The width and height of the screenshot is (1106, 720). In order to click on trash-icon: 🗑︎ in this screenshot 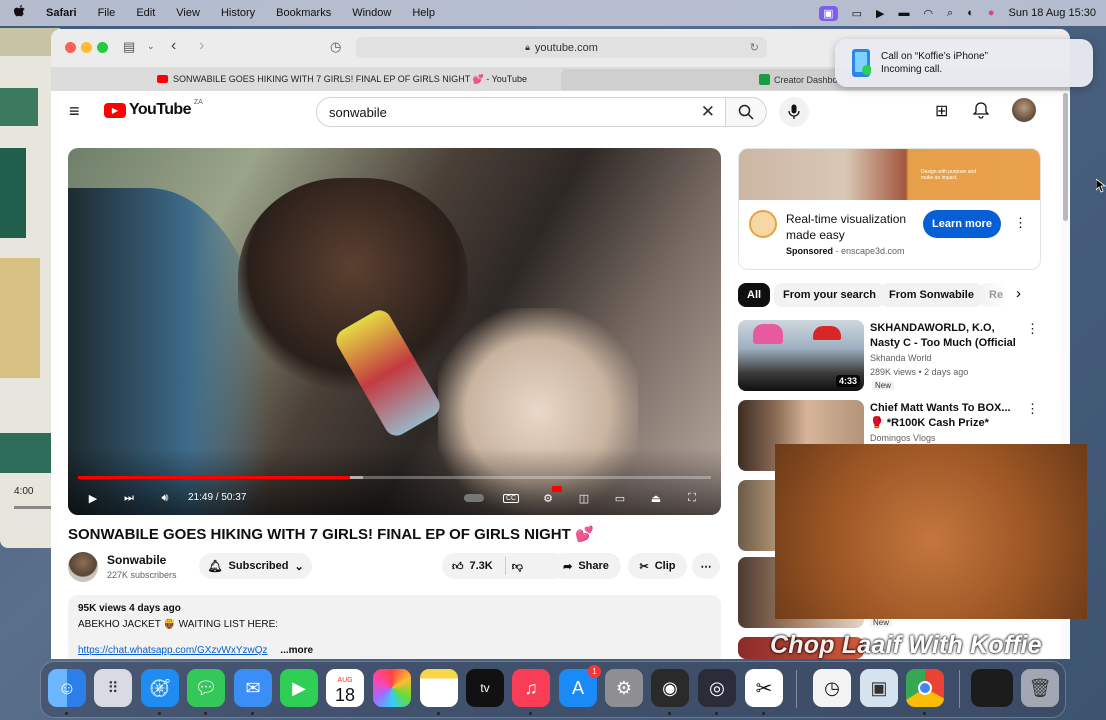, I will do `click(1040, 688)`.